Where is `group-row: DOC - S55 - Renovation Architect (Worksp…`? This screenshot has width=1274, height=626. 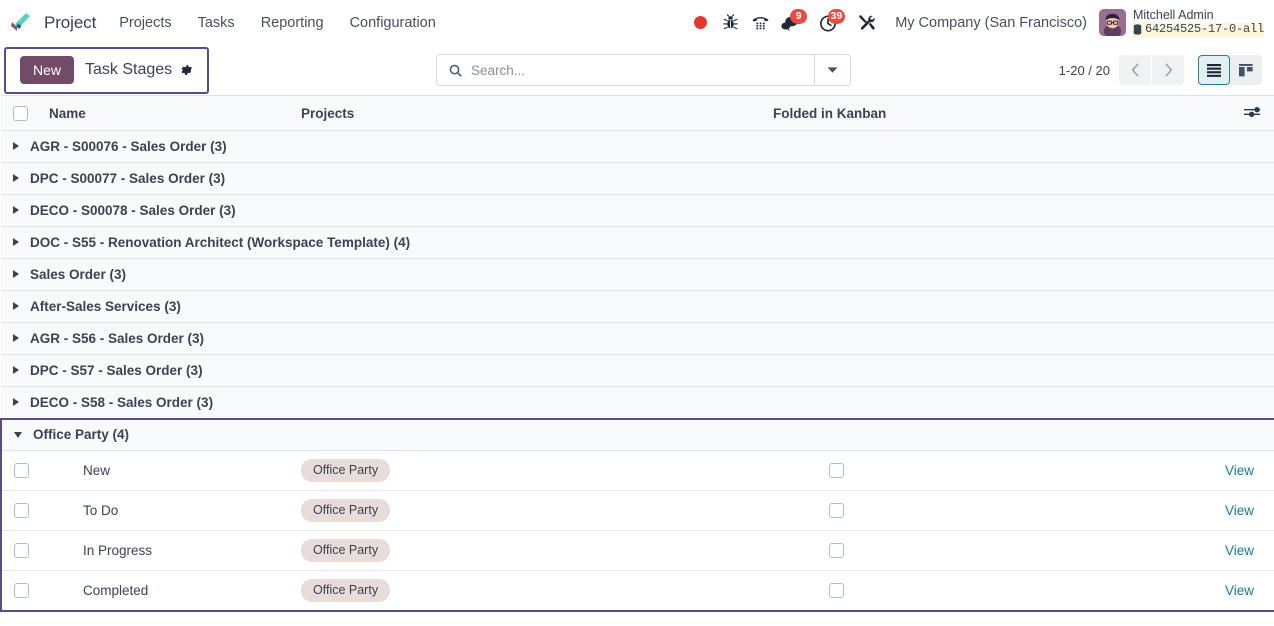
group-row: DOC - S55 - Renovation Architect (Worksp… is located at coordinates (637, 242).